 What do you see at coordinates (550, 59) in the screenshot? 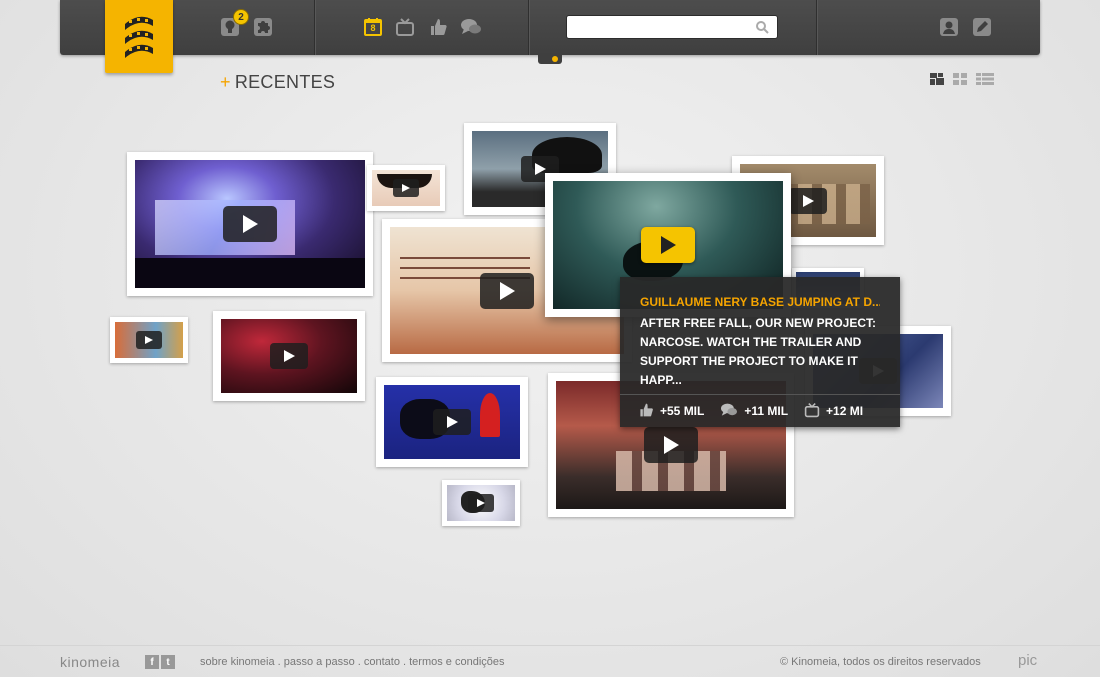
I see `panel-toggle` at bounding box center [550, 59].